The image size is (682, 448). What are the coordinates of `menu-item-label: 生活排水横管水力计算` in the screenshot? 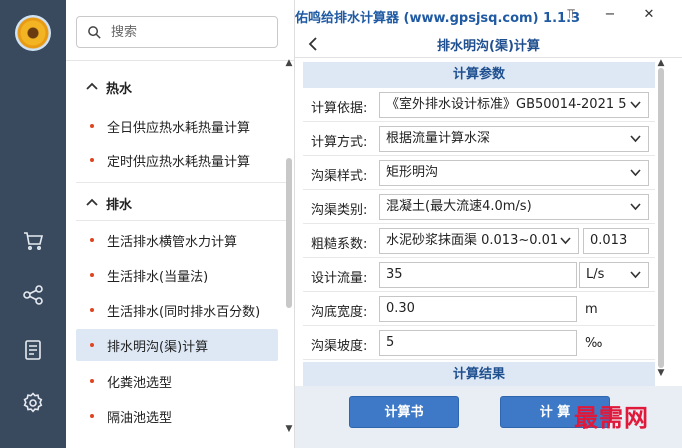 It's located at (172, 242).